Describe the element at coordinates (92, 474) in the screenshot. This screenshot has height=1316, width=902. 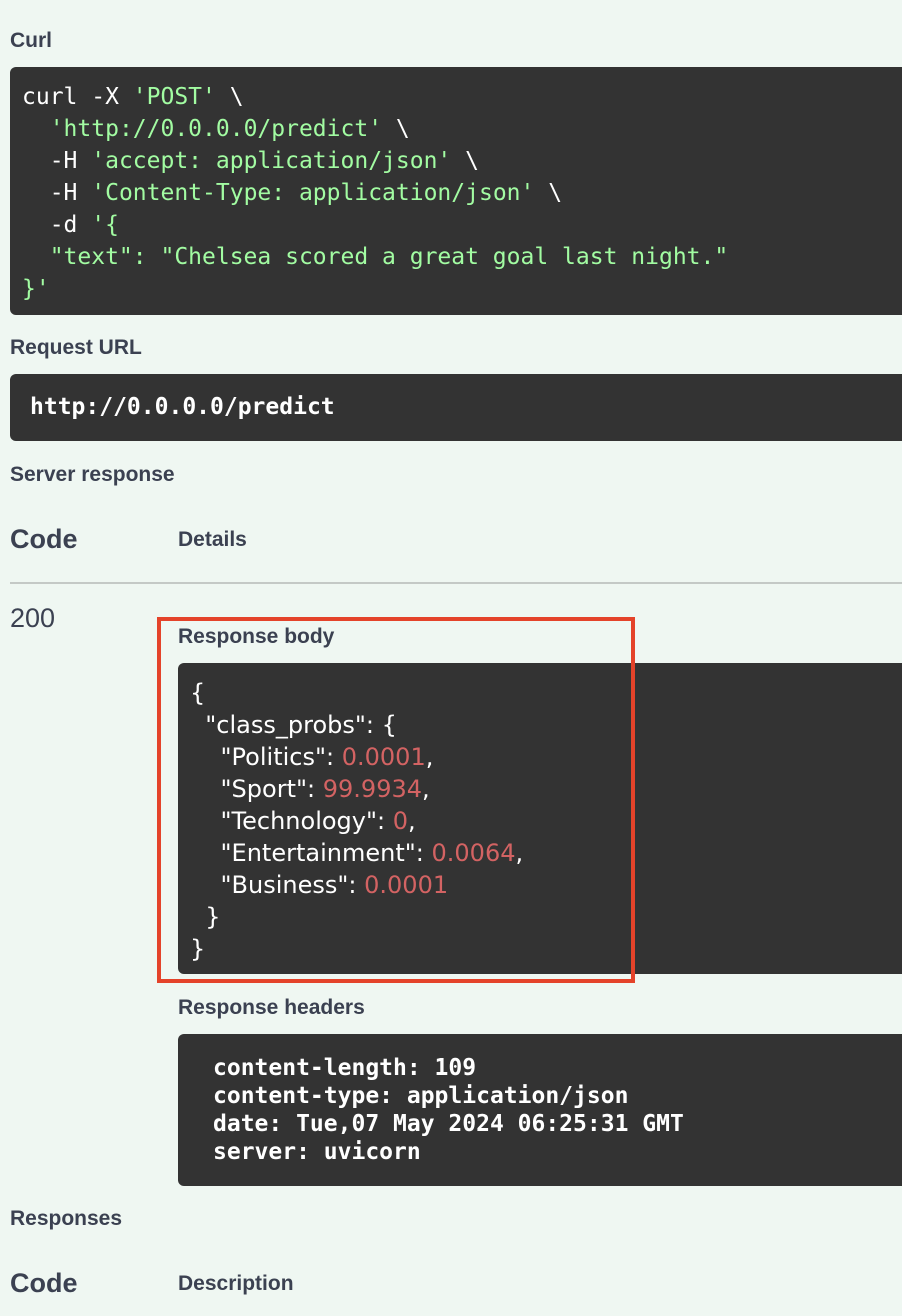
I see `server-response-label: Server response` at that location.